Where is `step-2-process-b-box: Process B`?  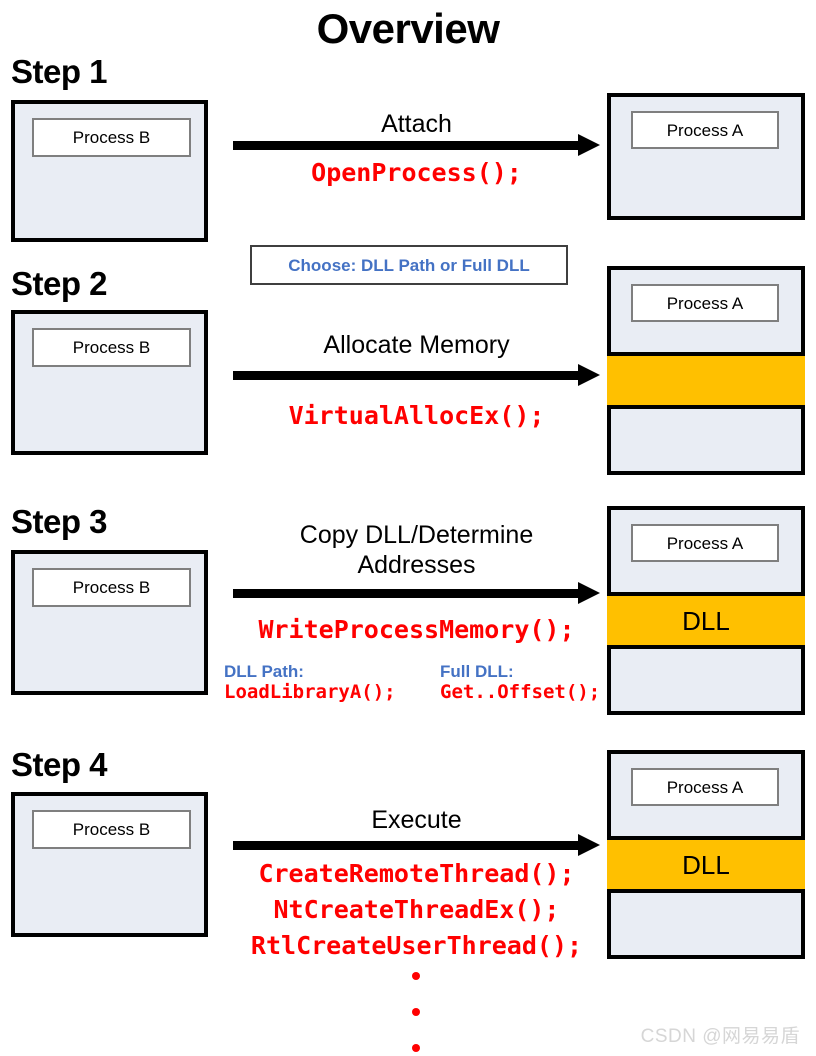
step-2-process-b-box: Process B is located at coordinates (109, 382).